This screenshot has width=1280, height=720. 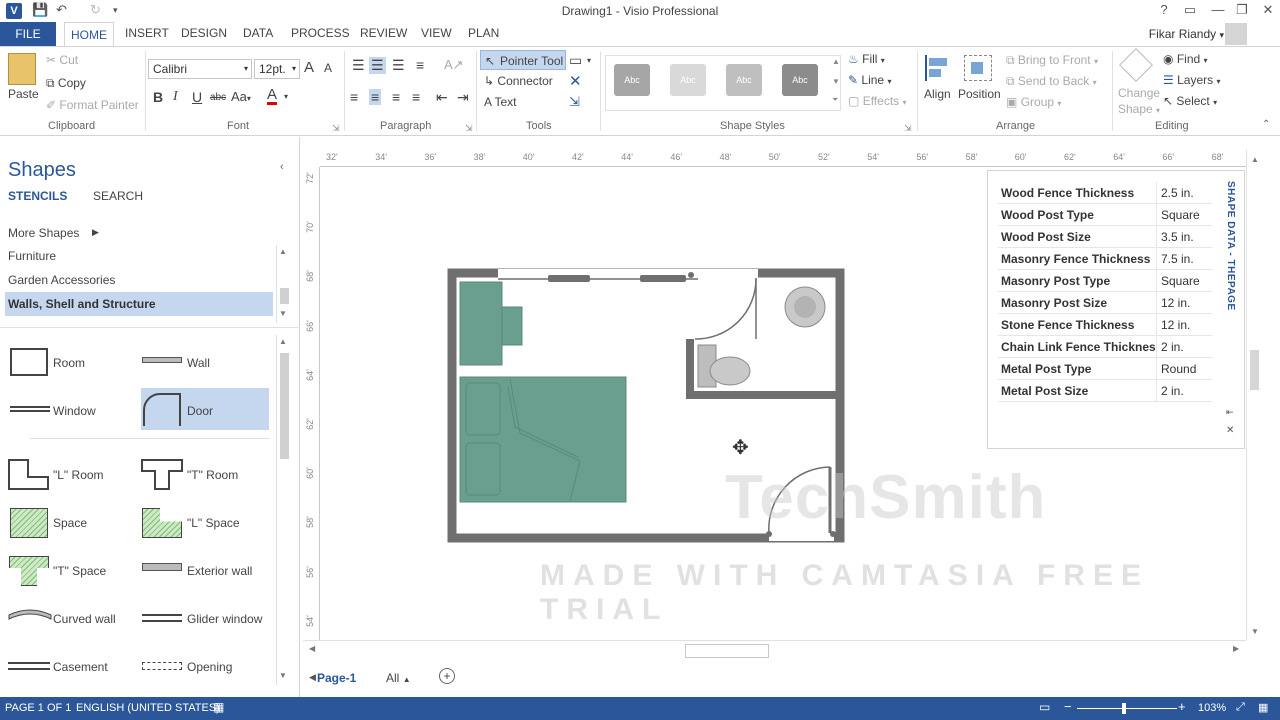 I want to click on zoom-out-icon: −, so click(x=1068, y=706).